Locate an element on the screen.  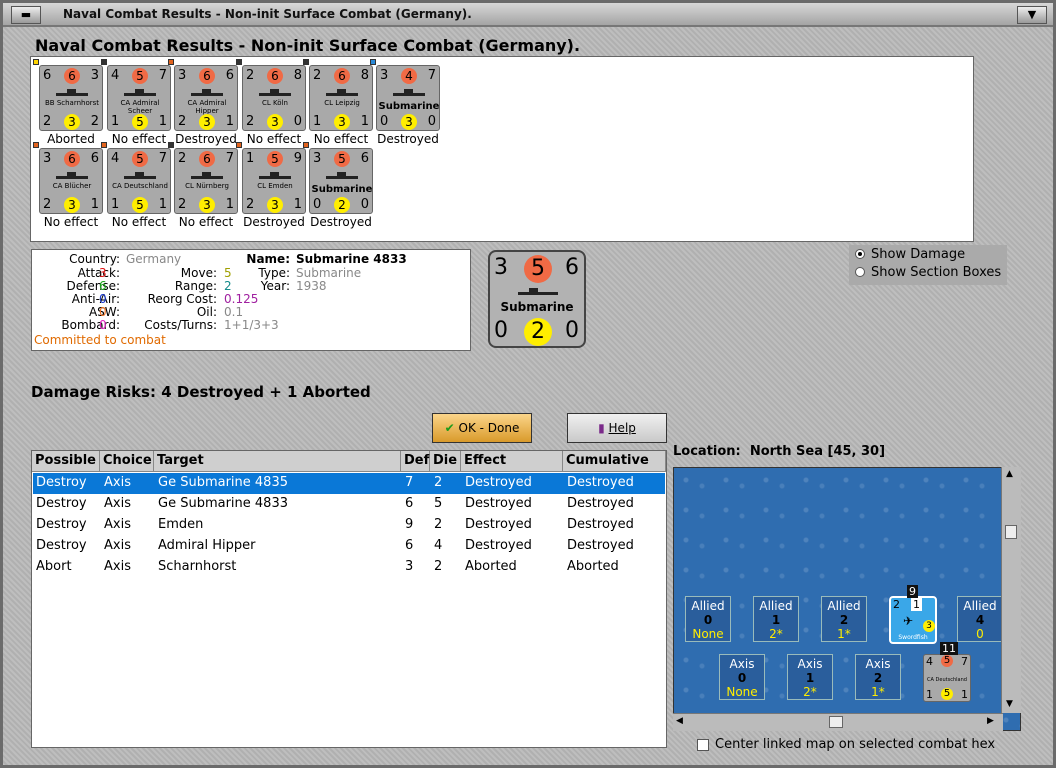
unit-counter: 3 6 6 CA Admiral Hipper 2 3 1 is located at coordinates (206, 98).